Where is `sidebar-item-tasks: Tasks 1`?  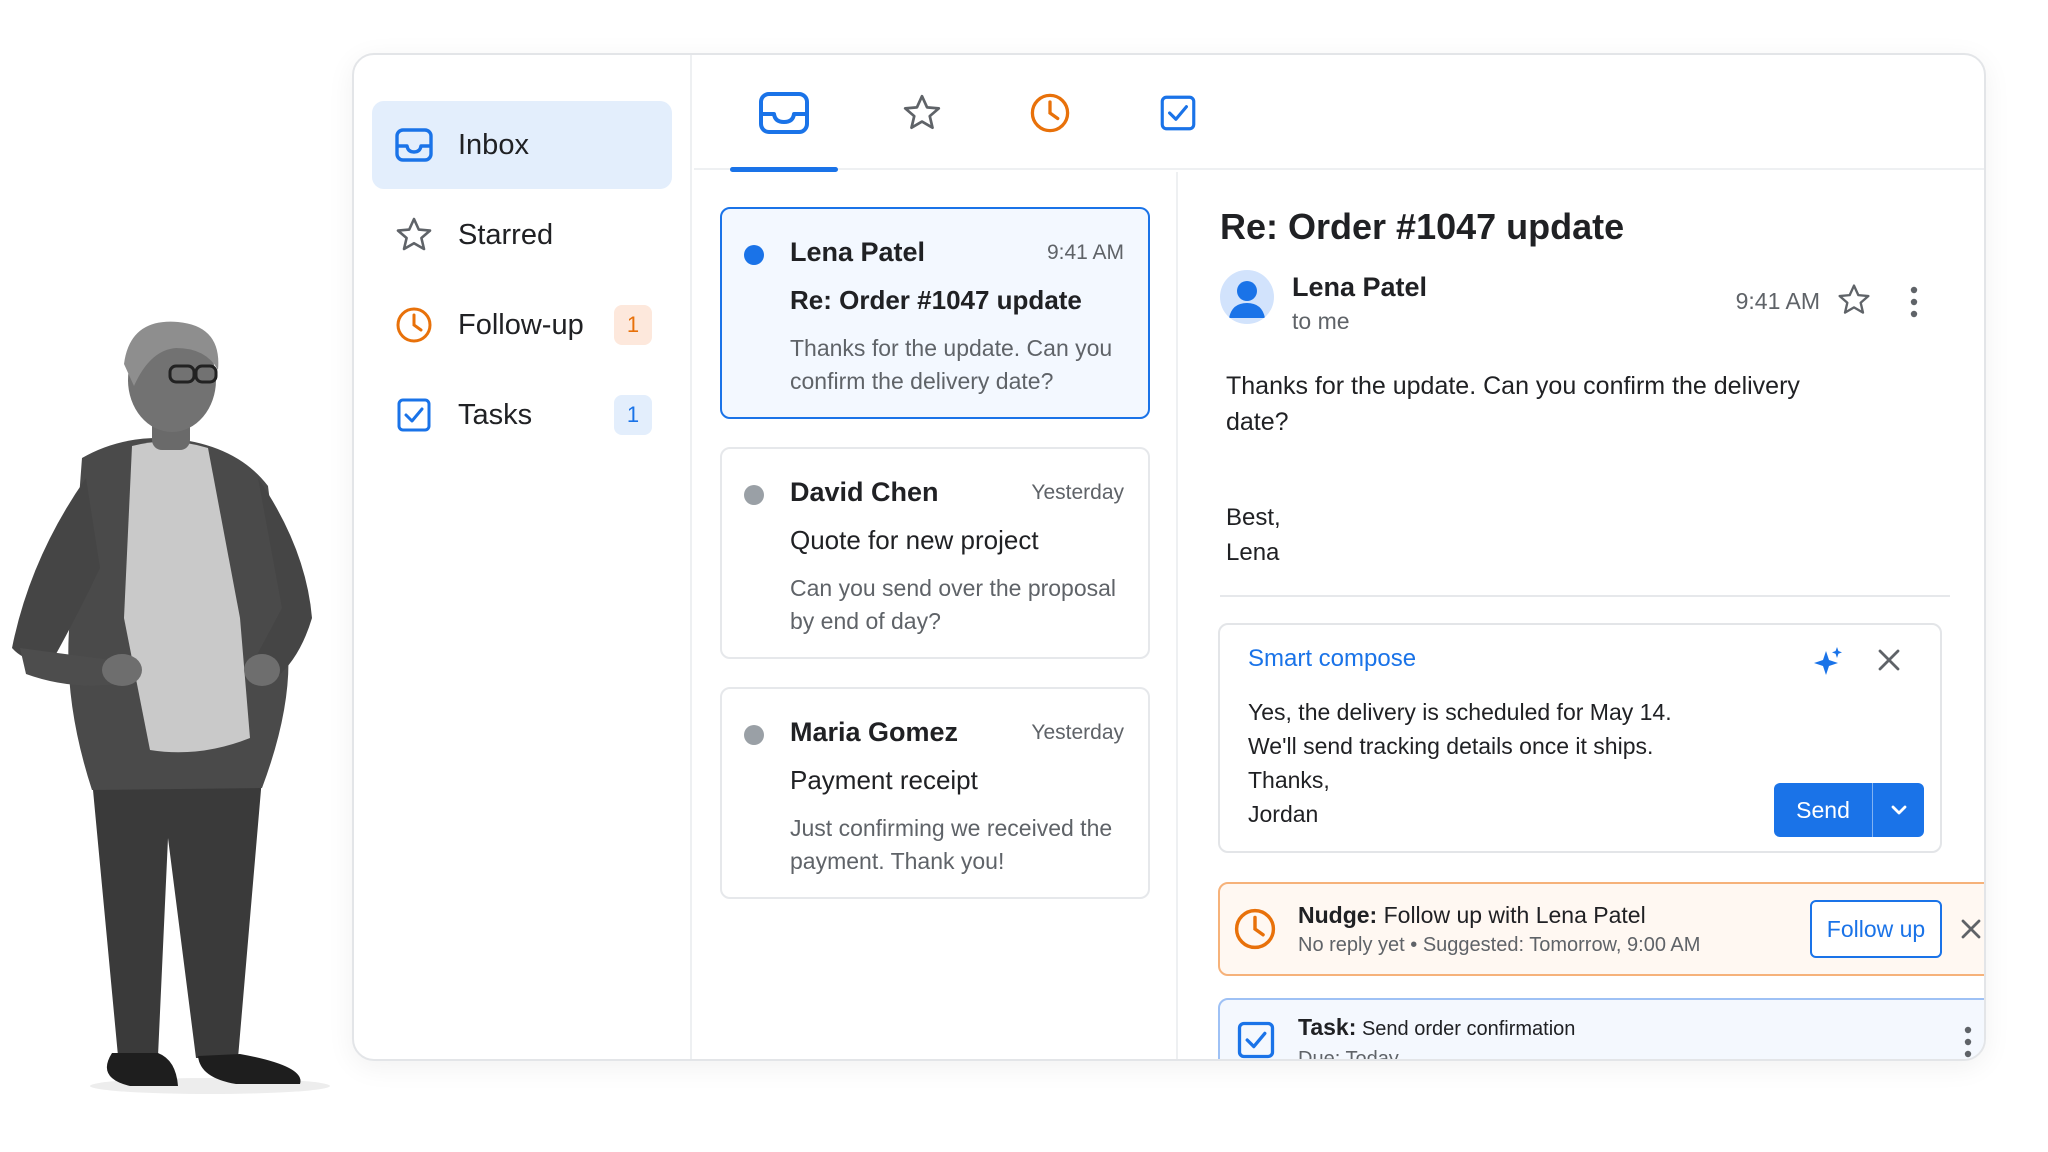 sidebar-item-tasks: Tasks 1 is located at coordinates (522, 415).